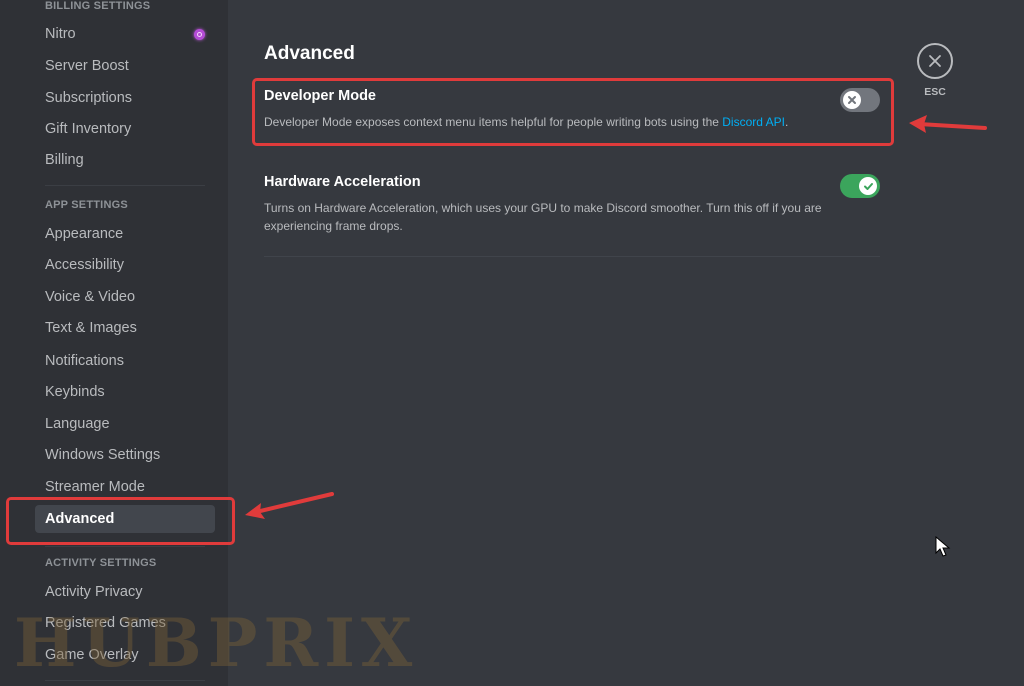 This screenshot has width=1024, height=686. I want to click on developer-mode-toggle, so click(860, 100).